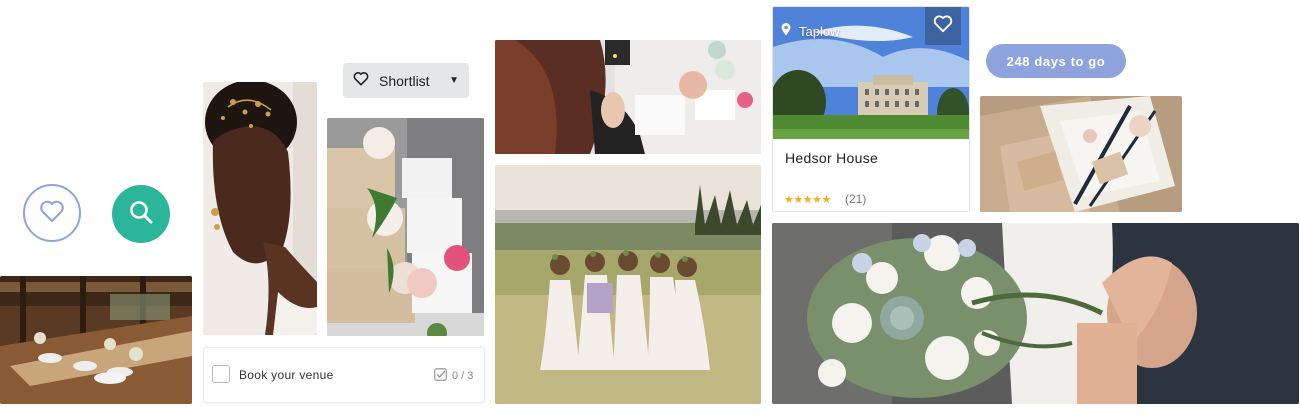 This screenshot has height=415, width=1300. I want to click on shortlist-label: Shortlist, so click(404, 80).